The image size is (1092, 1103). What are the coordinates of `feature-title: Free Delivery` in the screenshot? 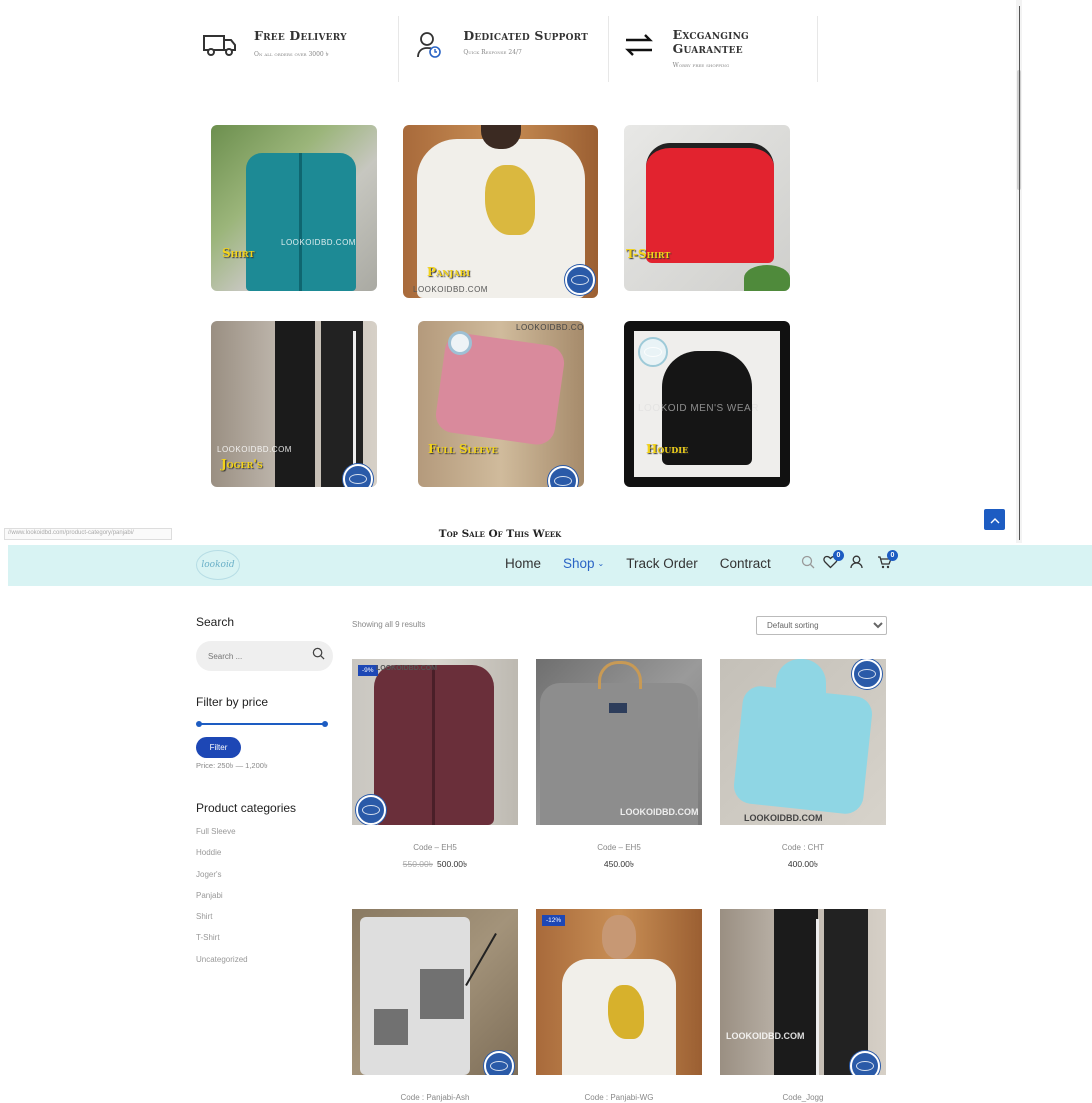 It's located at (300, 35).